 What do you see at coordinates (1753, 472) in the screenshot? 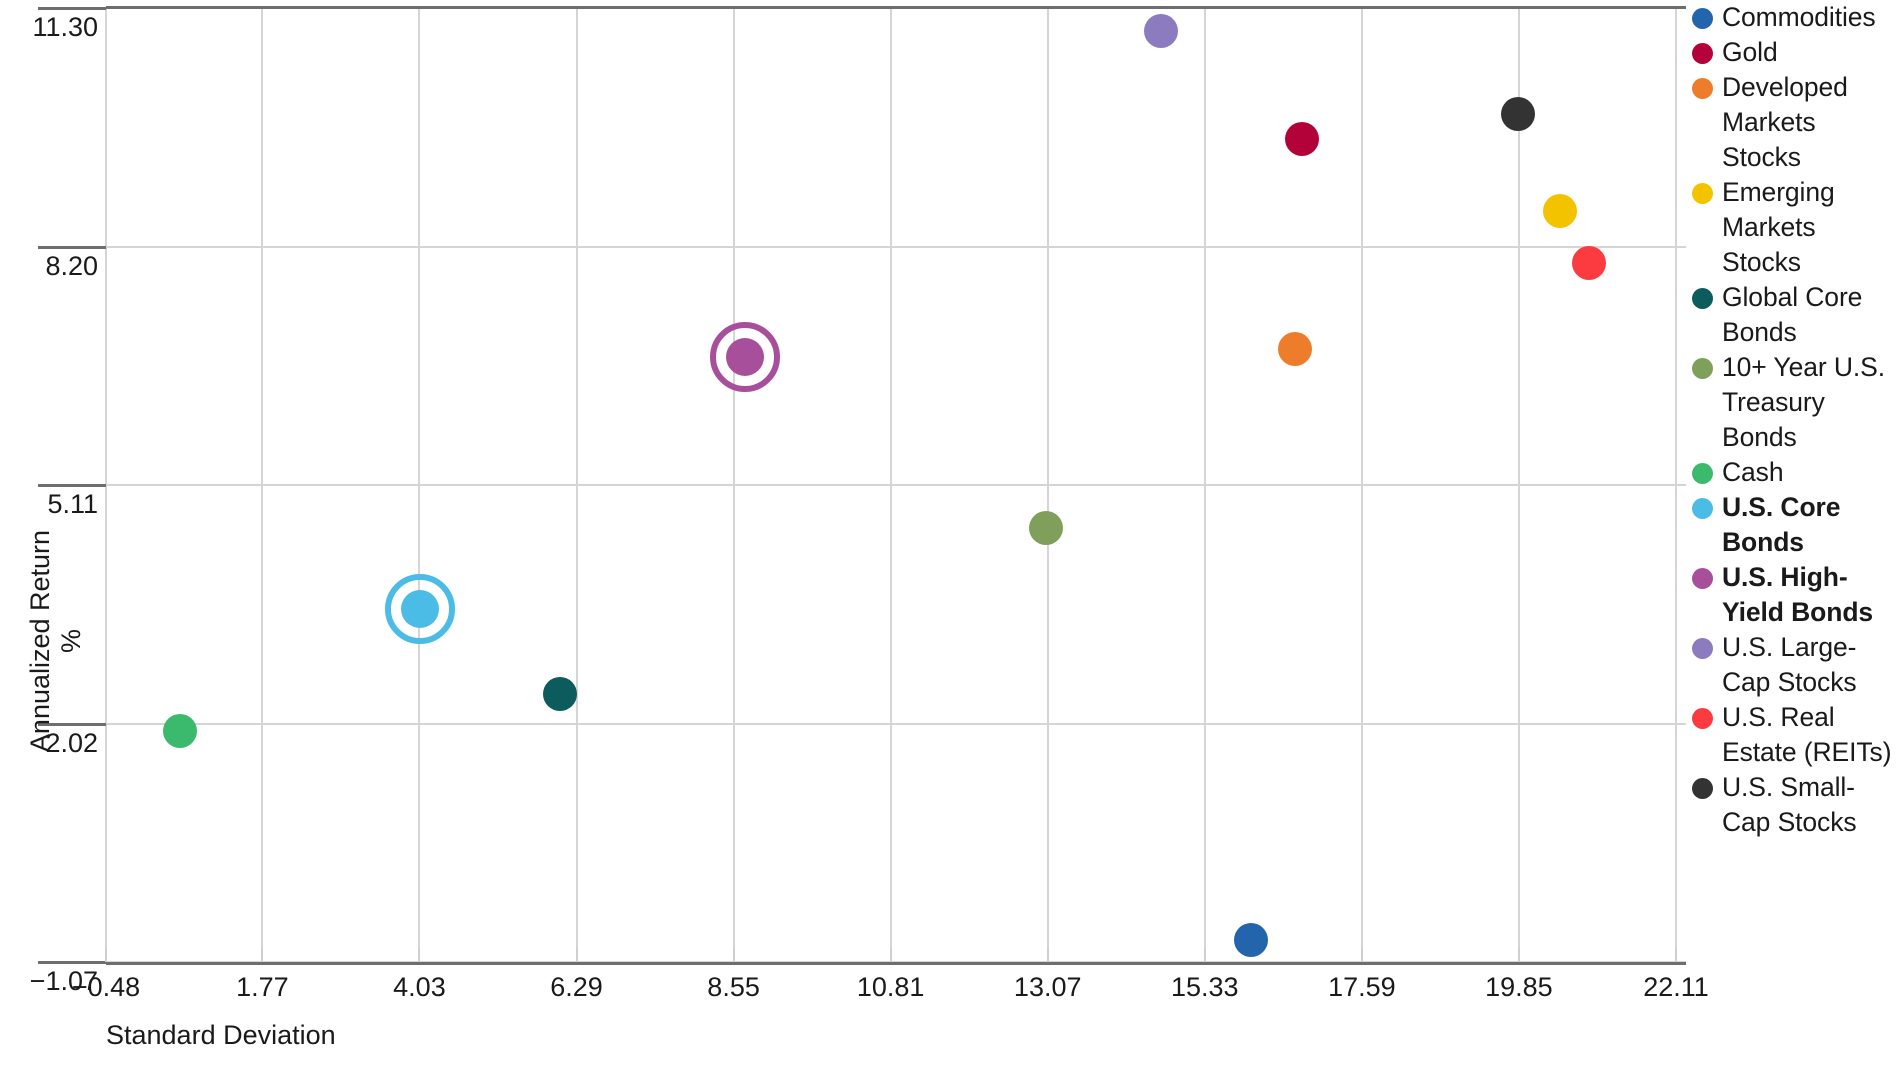
I see `legend-item-label: Cash` at bounding box center [1753, 472].